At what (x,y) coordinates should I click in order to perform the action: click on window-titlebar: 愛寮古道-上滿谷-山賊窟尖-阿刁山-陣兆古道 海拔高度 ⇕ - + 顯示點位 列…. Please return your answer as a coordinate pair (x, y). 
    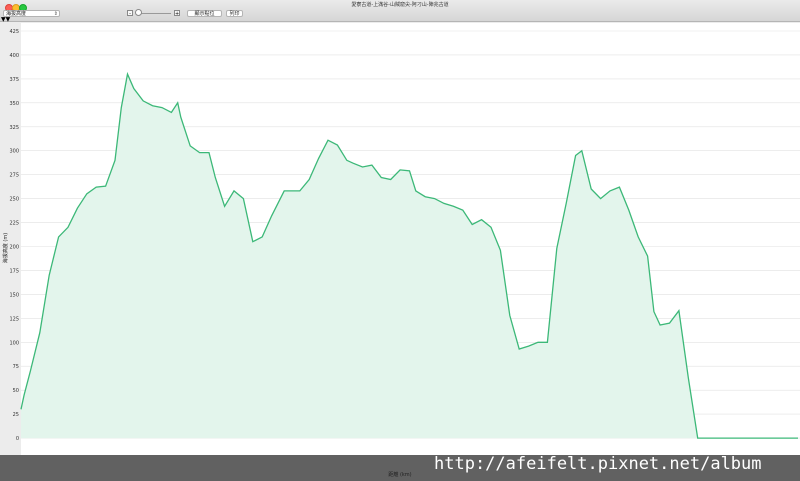
    Looking at the image, I should click on (400, 11).